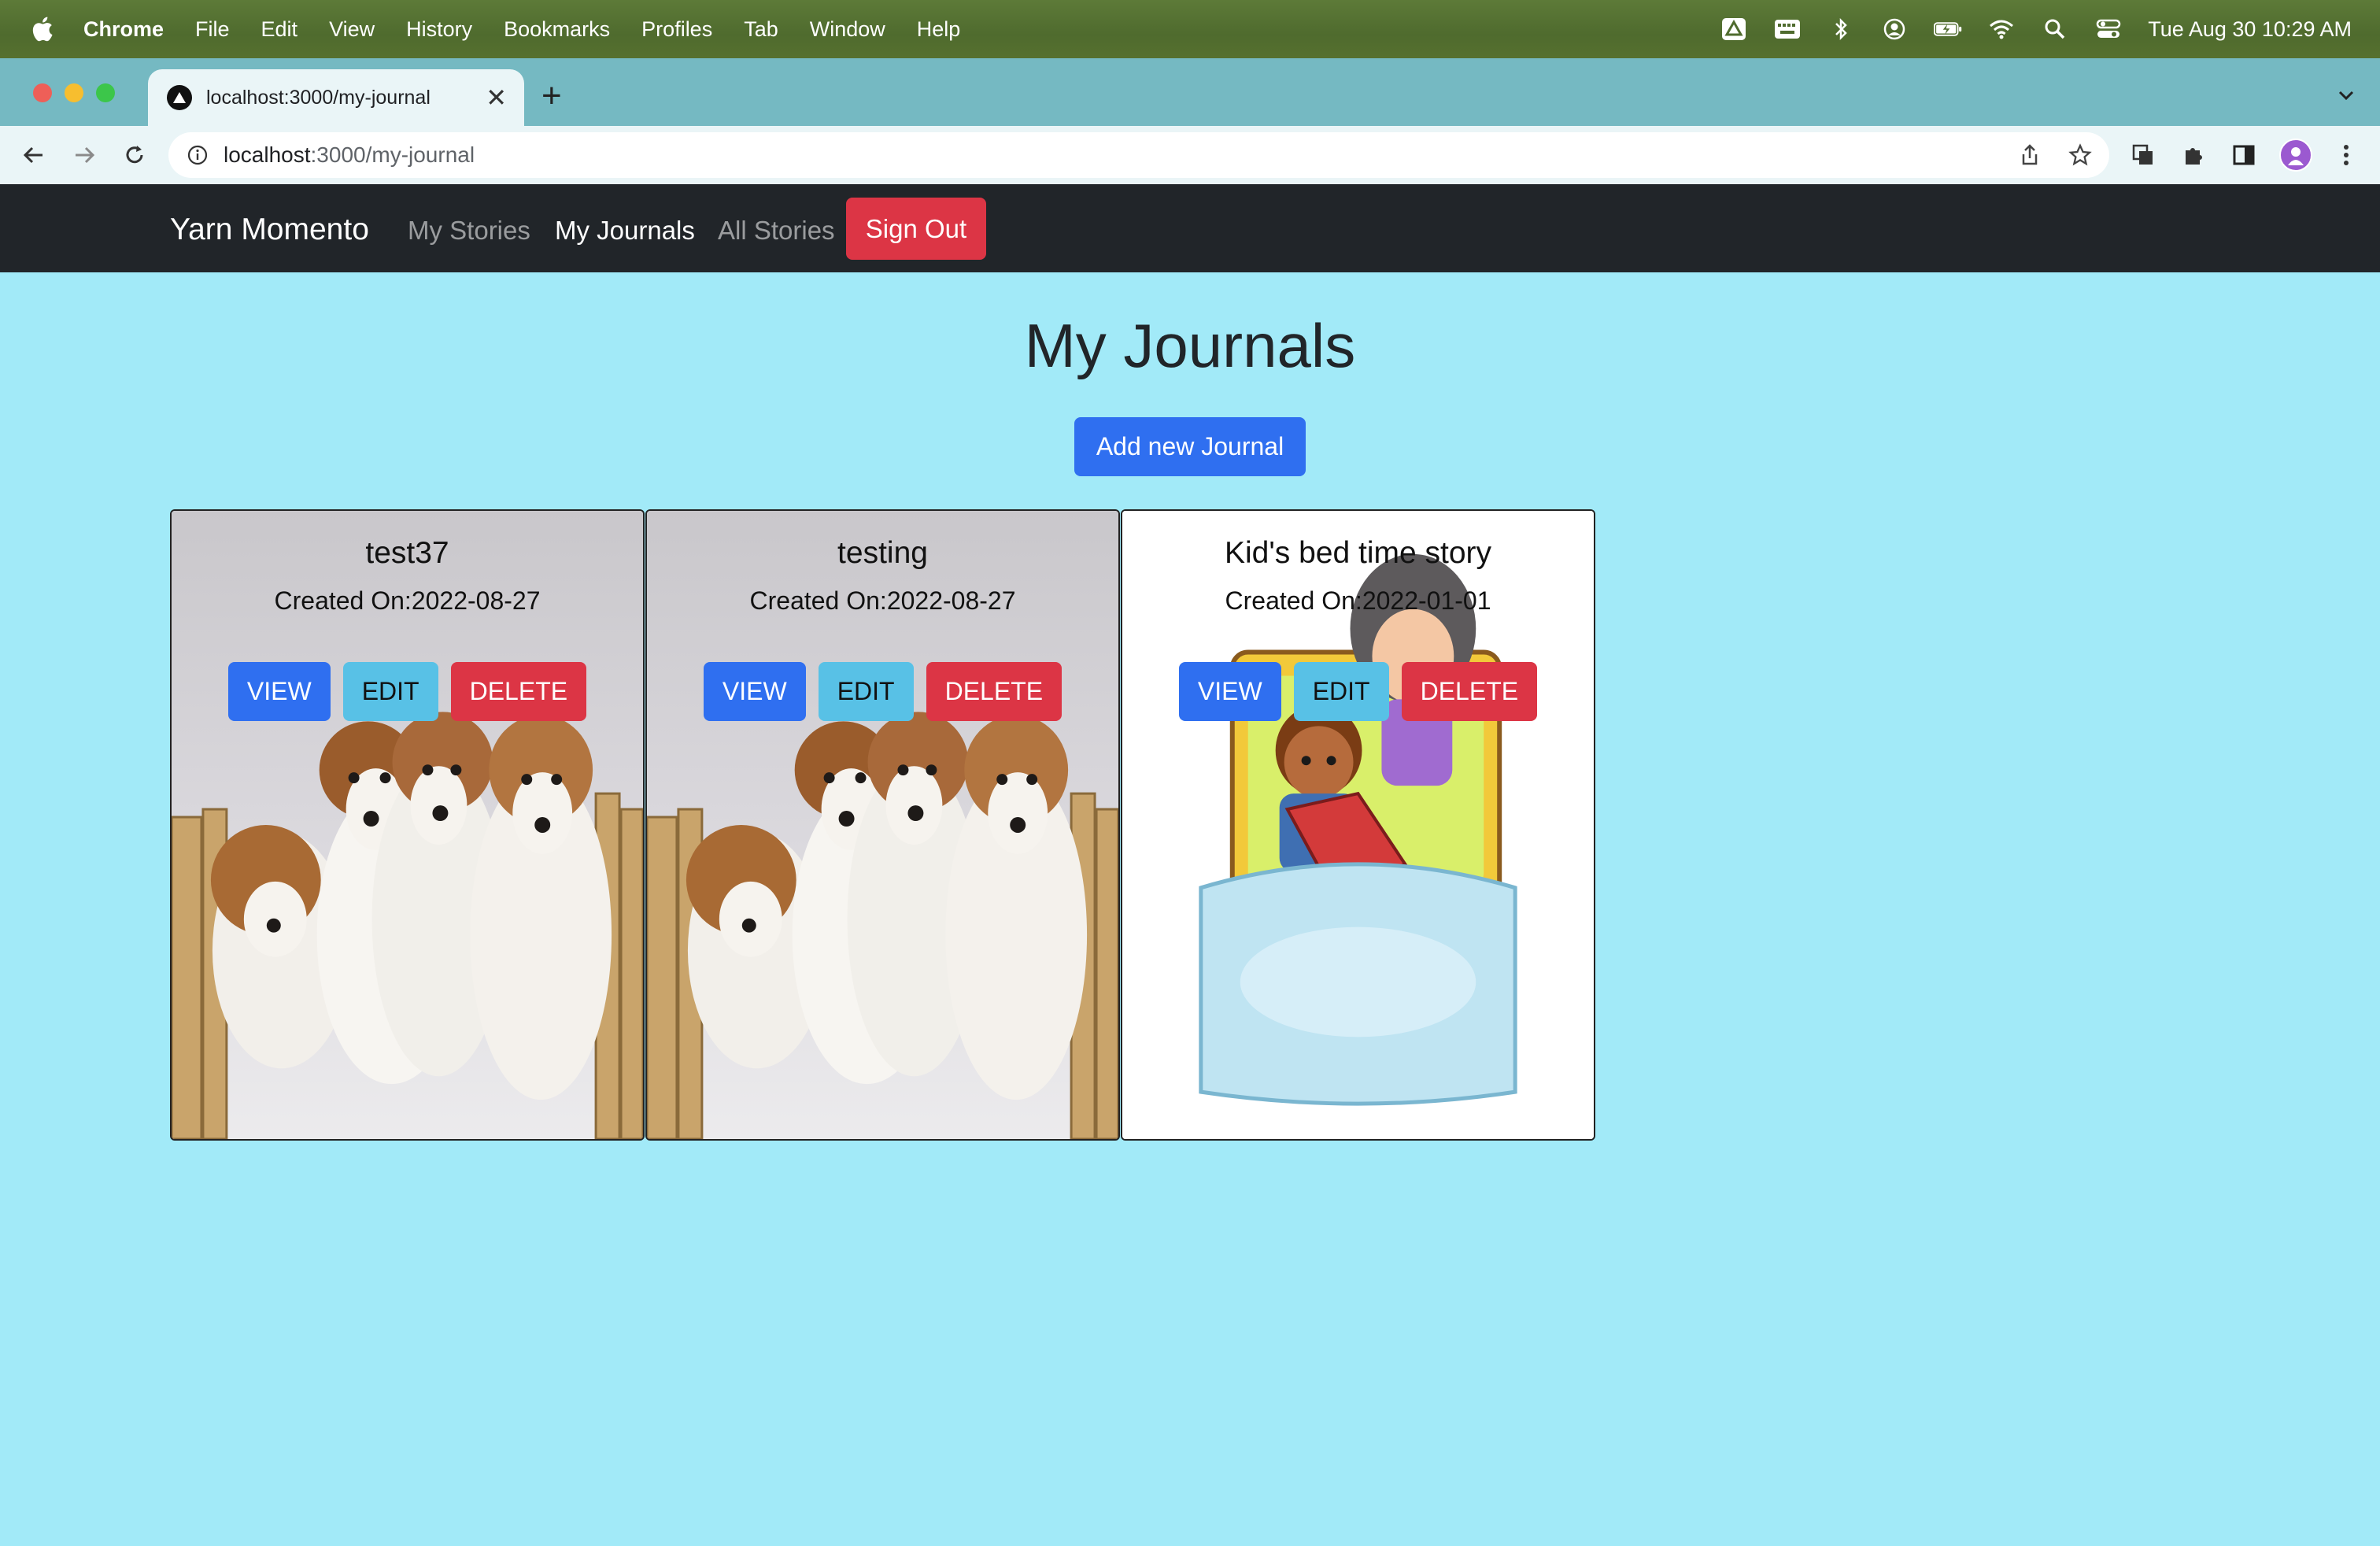  What do you see at coordinates (2193, 155) in the screenshot?
I see `extensions-puzzle-icon` at bounding box center [2193, 155].